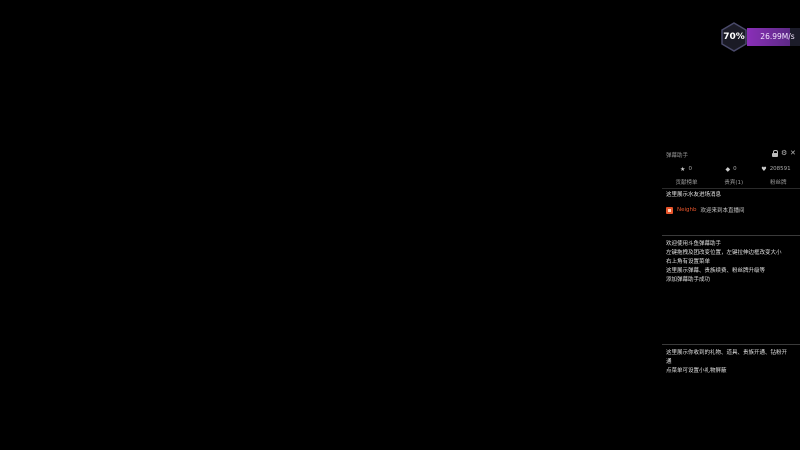  What do you see at coordinates (669, 210) in the screenshot?
I see `user-badge-icon` at bounding box center [669, 210].